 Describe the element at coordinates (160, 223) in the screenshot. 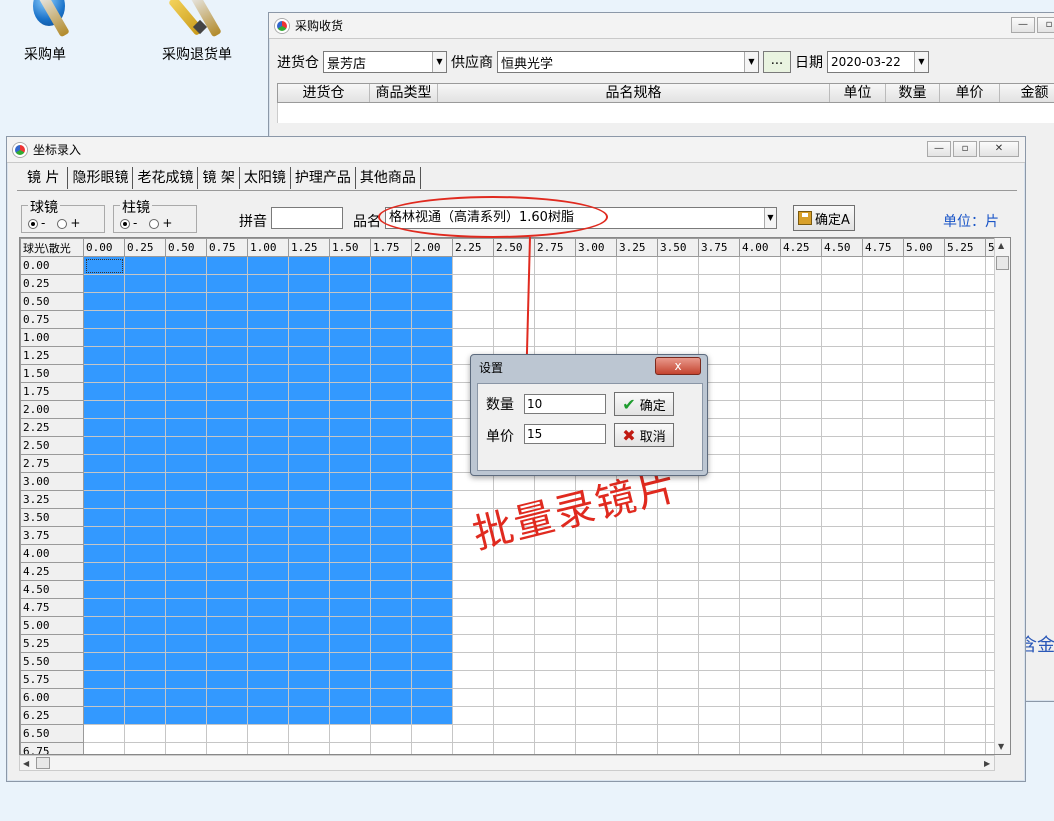

I see `cylinder-plus-radio: +` at that location.